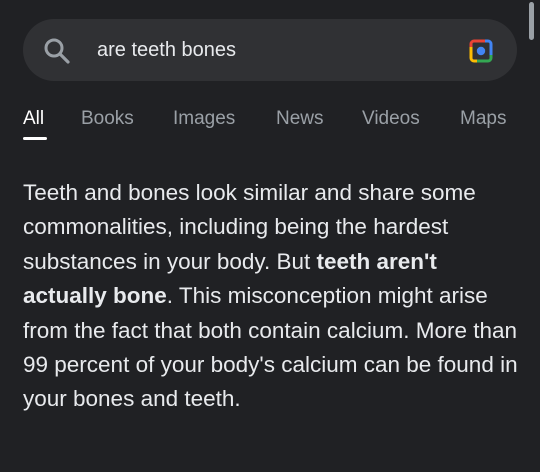 The width and height of the screenshot is (540, 472). I want to click on search-icon, so click(57, 51).